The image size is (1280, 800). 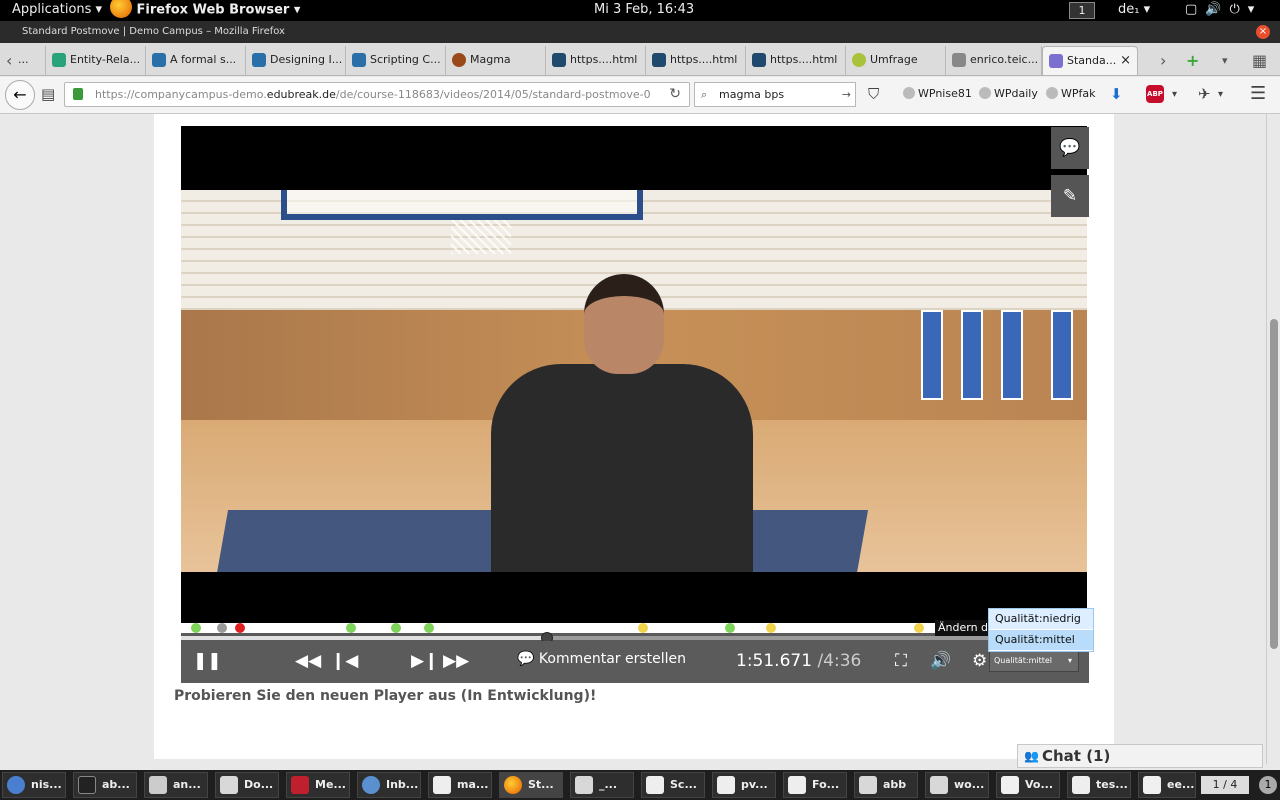 What do you see at coordinates (456, 661) in the screenshot?
I see `fast-forward-icon: ▶▶` at bounding box center [456, 661].